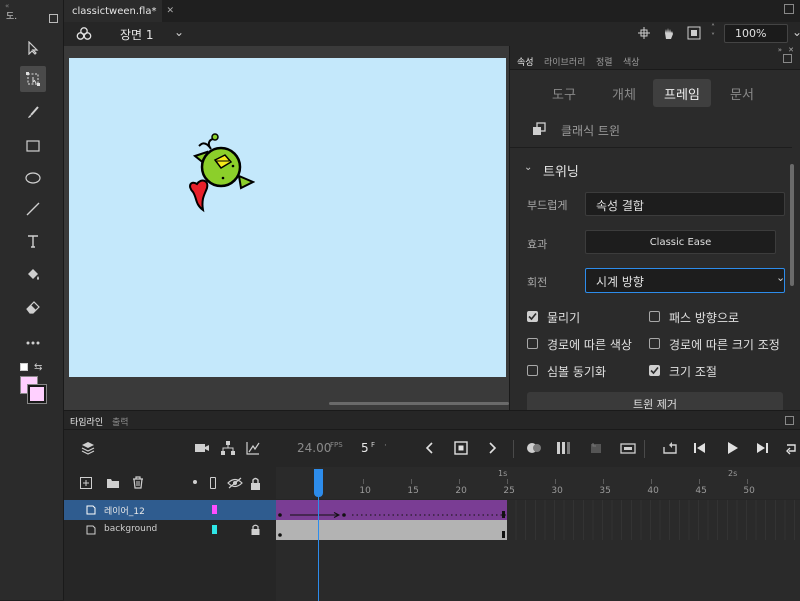  What do you see at coordinates (534, 448) in the screenshot?
I see `onion-skin-icon` at bounding box center [534, 448].